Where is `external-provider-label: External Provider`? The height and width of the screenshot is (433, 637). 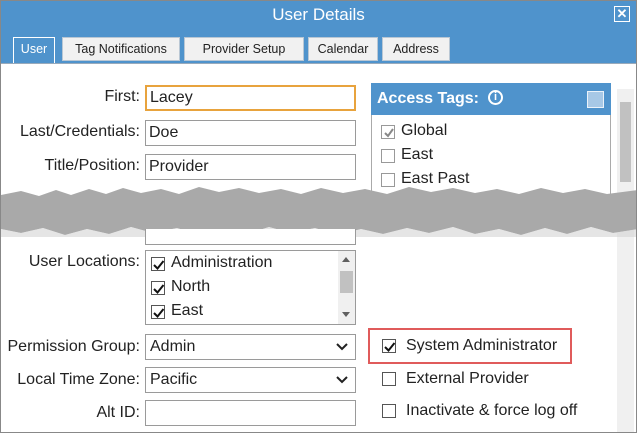 external-provider-label: External Provider is located at coordinates (467, 378).